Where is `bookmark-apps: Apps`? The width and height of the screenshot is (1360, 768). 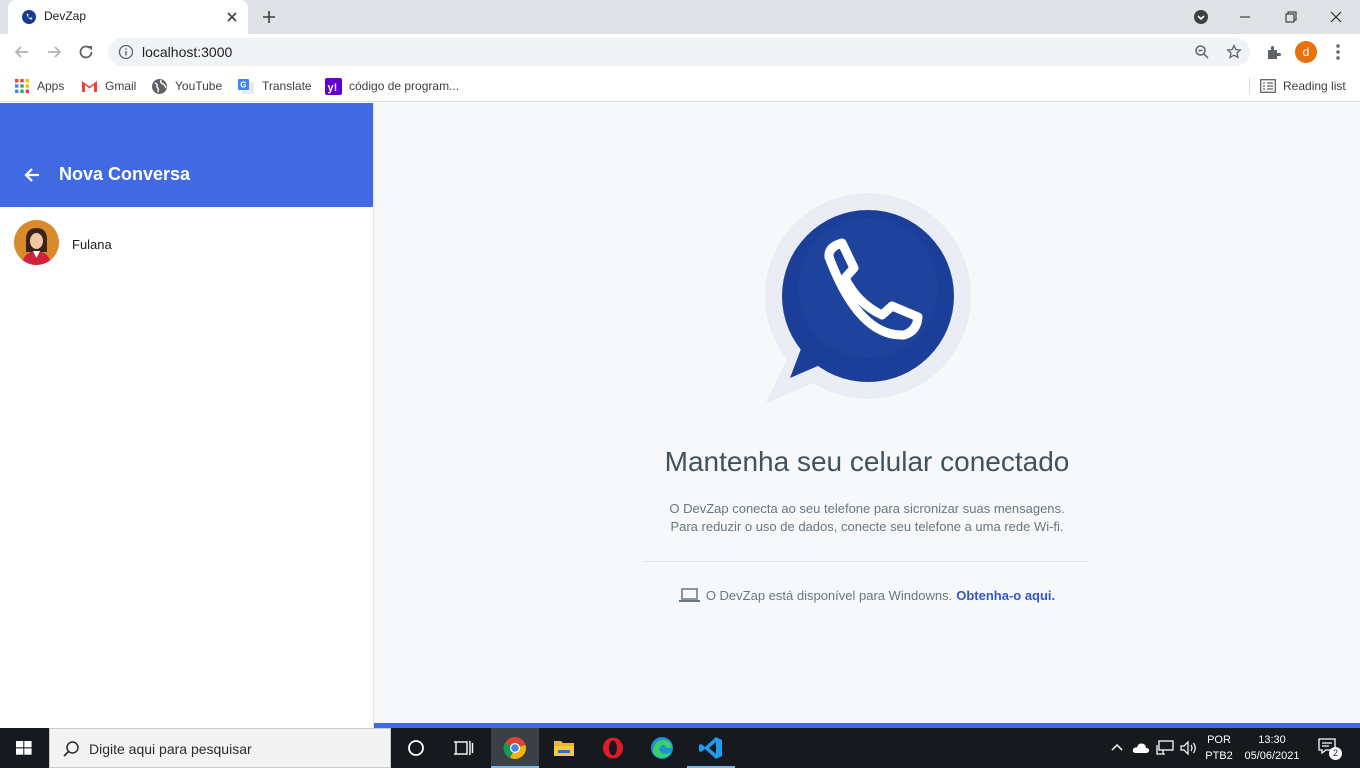 bookmark-apps: Apps is located at coordinates (39, 86).